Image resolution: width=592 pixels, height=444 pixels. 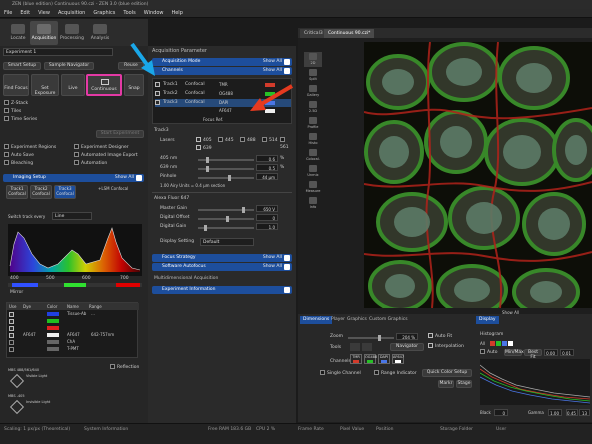 I want to click on lsm-confocal-button: +LSM Confocal, so click(x=113, y=188).